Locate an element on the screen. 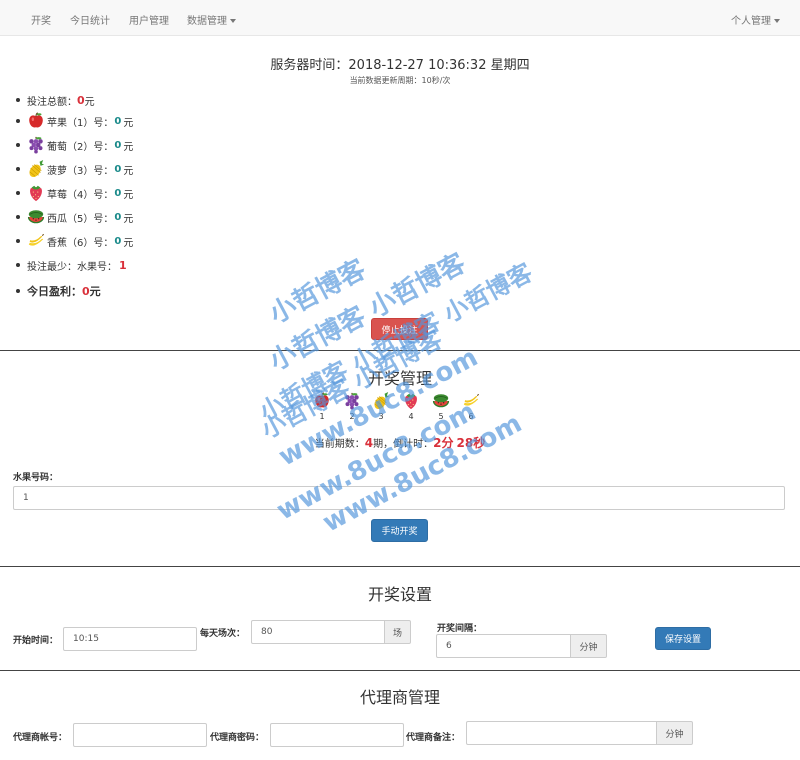 The width and height of the screenshot is (800, 760). stat-fruit-label: 西瓜（5）号： is located at coordinates (80, 219).